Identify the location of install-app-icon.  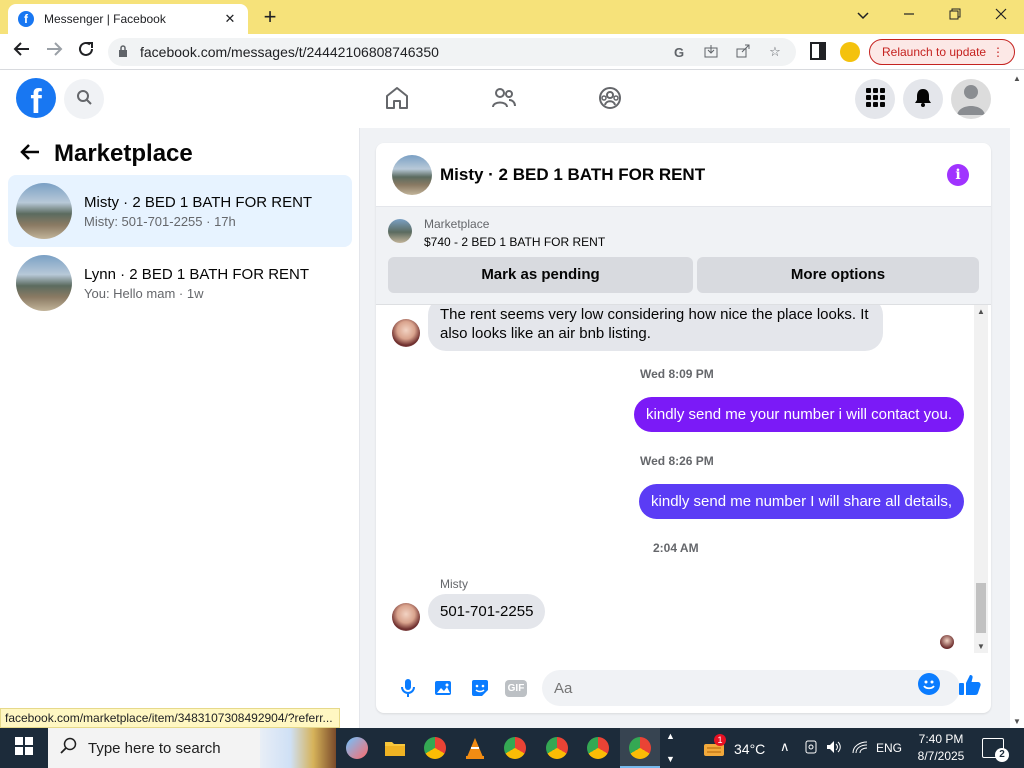
(711, 52).